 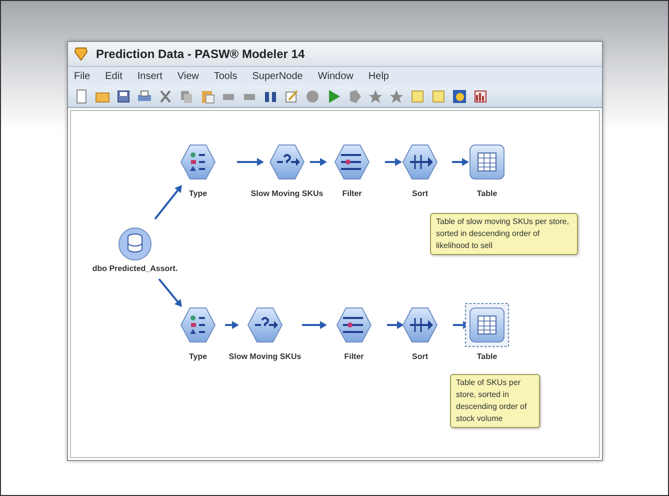 What do you see at coordinates (336, 76) in the screenshot?
I see `menu-item: Window` at bounding box center [336, 76].